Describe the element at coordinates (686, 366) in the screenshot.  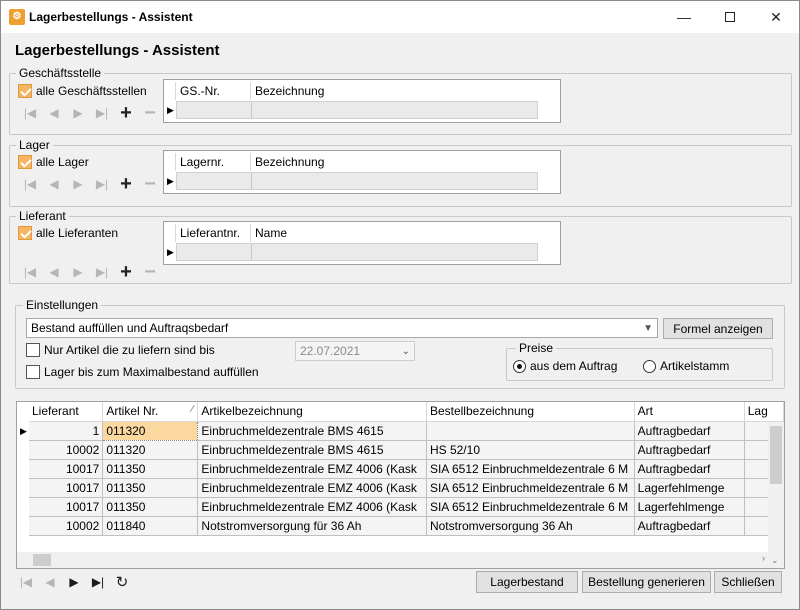
I see `radio-artikelstamm: Artikelstamm` at that location.